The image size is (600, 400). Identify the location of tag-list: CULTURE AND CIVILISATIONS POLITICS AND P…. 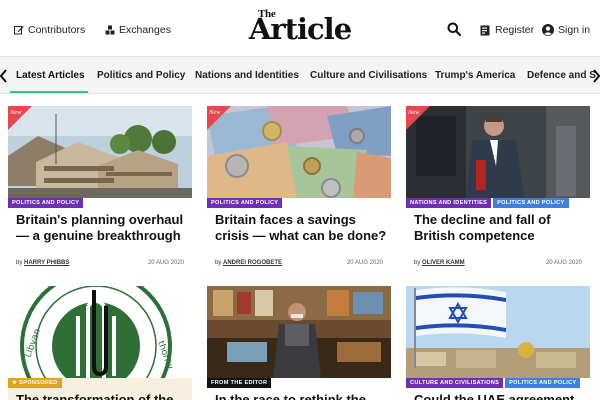
(494, 383).